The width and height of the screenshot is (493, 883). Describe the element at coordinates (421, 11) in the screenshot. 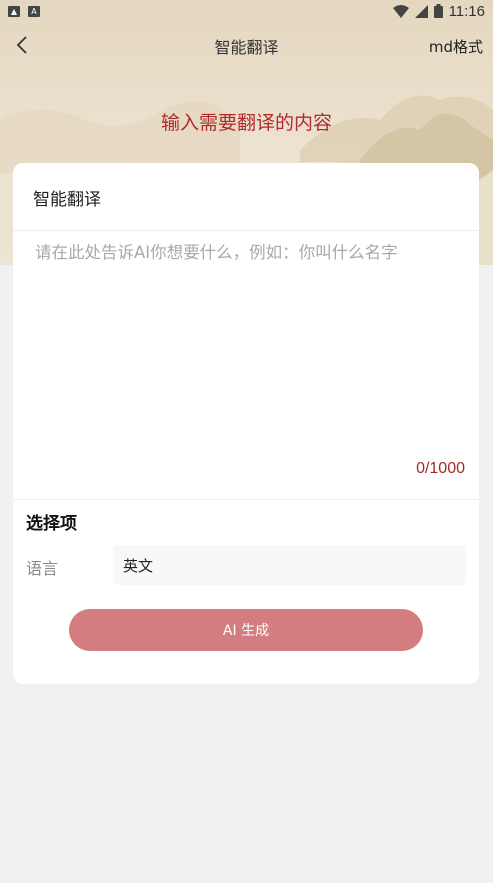

I see `signal-icon` at that location.